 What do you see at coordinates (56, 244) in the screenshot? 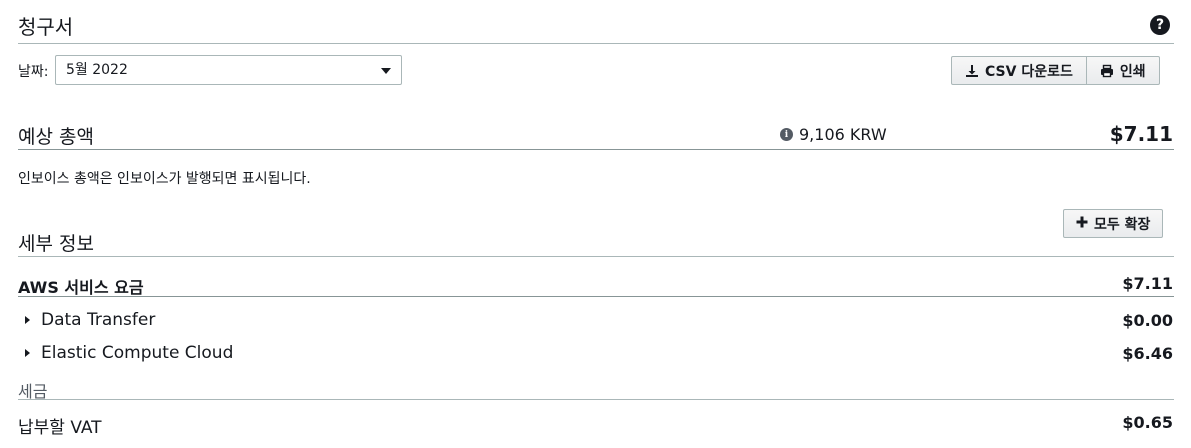
I see `details-title: 세부 정보` at bounding box center [56, 244].